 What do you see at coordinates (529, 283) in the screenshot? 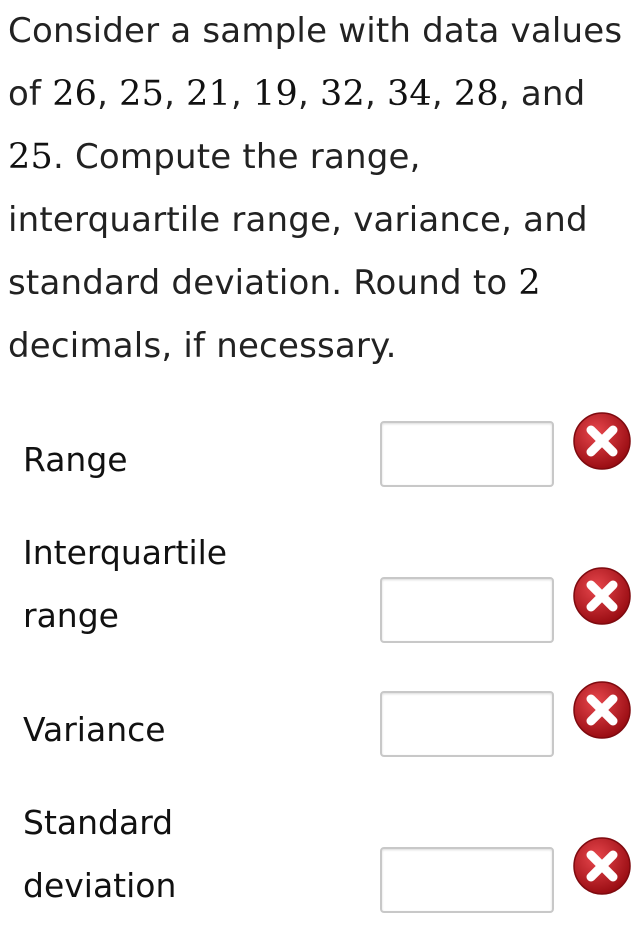
I see `decimal-places: 2` at bounding box center [529, 283].